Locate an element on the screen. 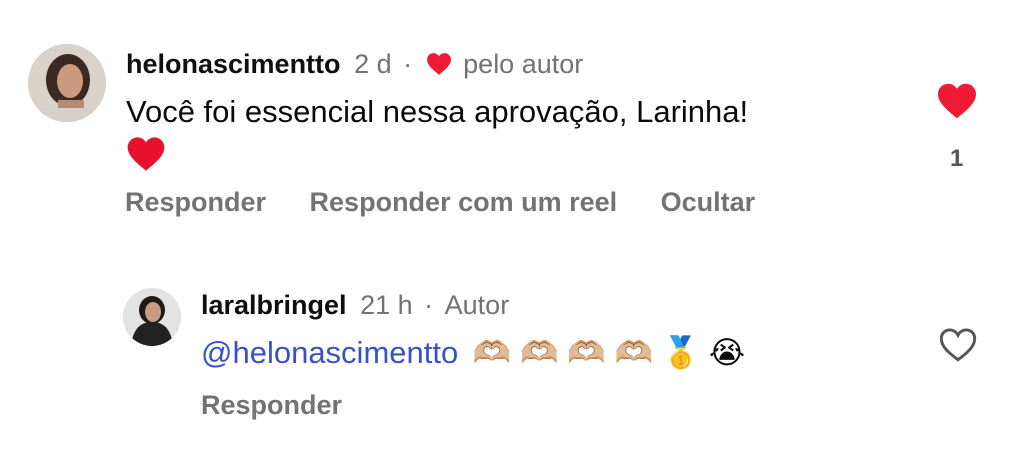  username: laralbringel is located at coordinates (274, 305).